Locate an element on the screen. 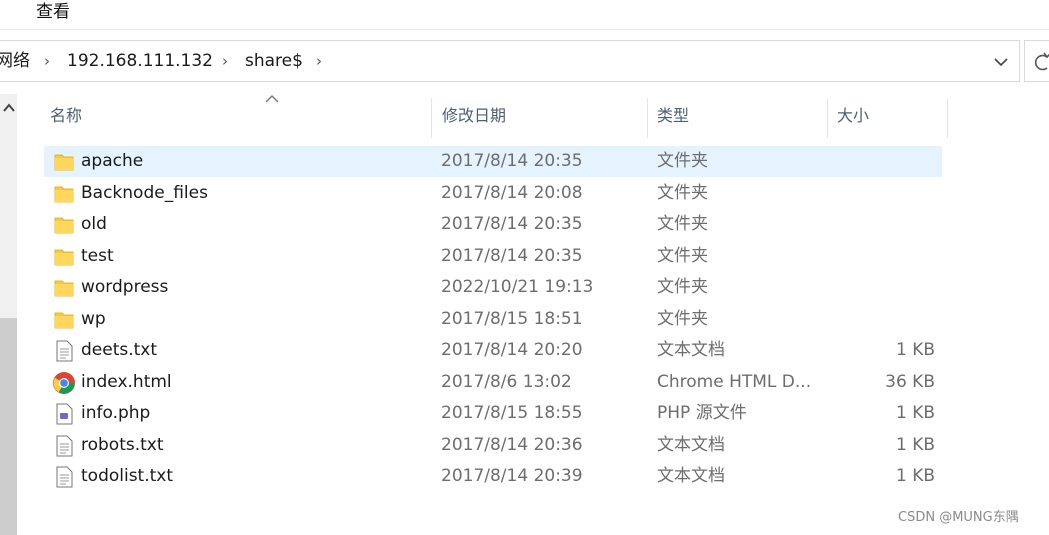 This screenshot has height=535, width=1049. file-row: apache 2017/8/14 20:35 文件夹 is located at coordinates (493, 161).